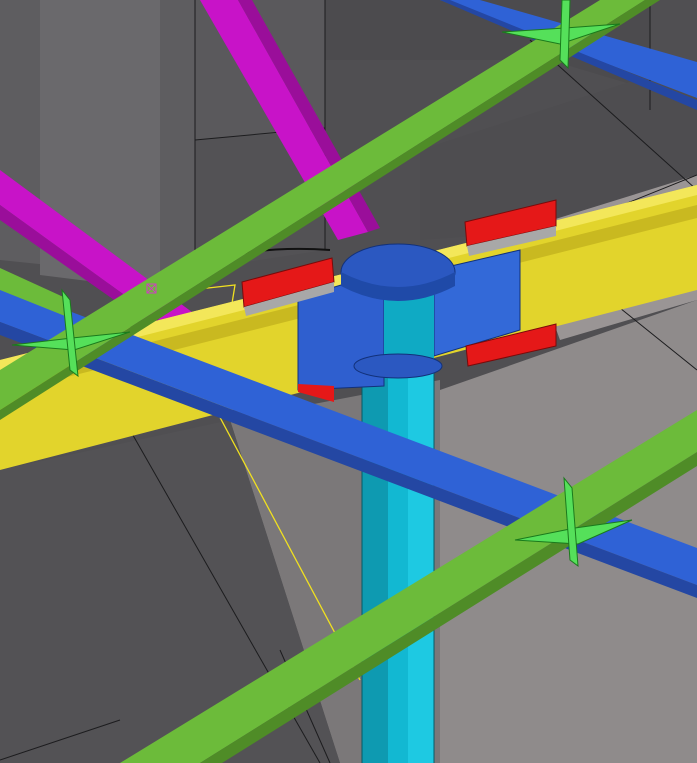 The height and width of the screenshot is (763, 697). What do you see at coordinates (398, 366) in the screenshot?
I see `base-ring` at bounding box center [398, 366].